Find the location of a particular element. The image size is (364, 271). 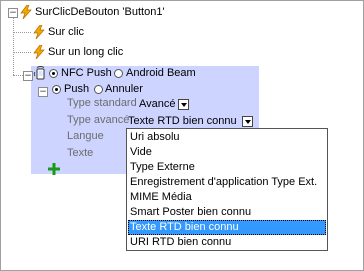

nfc-collapse-toggle: − is located at coordinates (28, 76).